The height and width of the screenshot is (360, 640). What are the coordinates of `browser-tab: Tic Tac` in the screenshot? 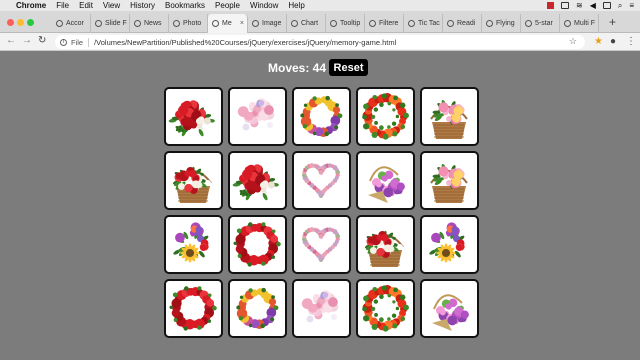 It's located at (423, 23).